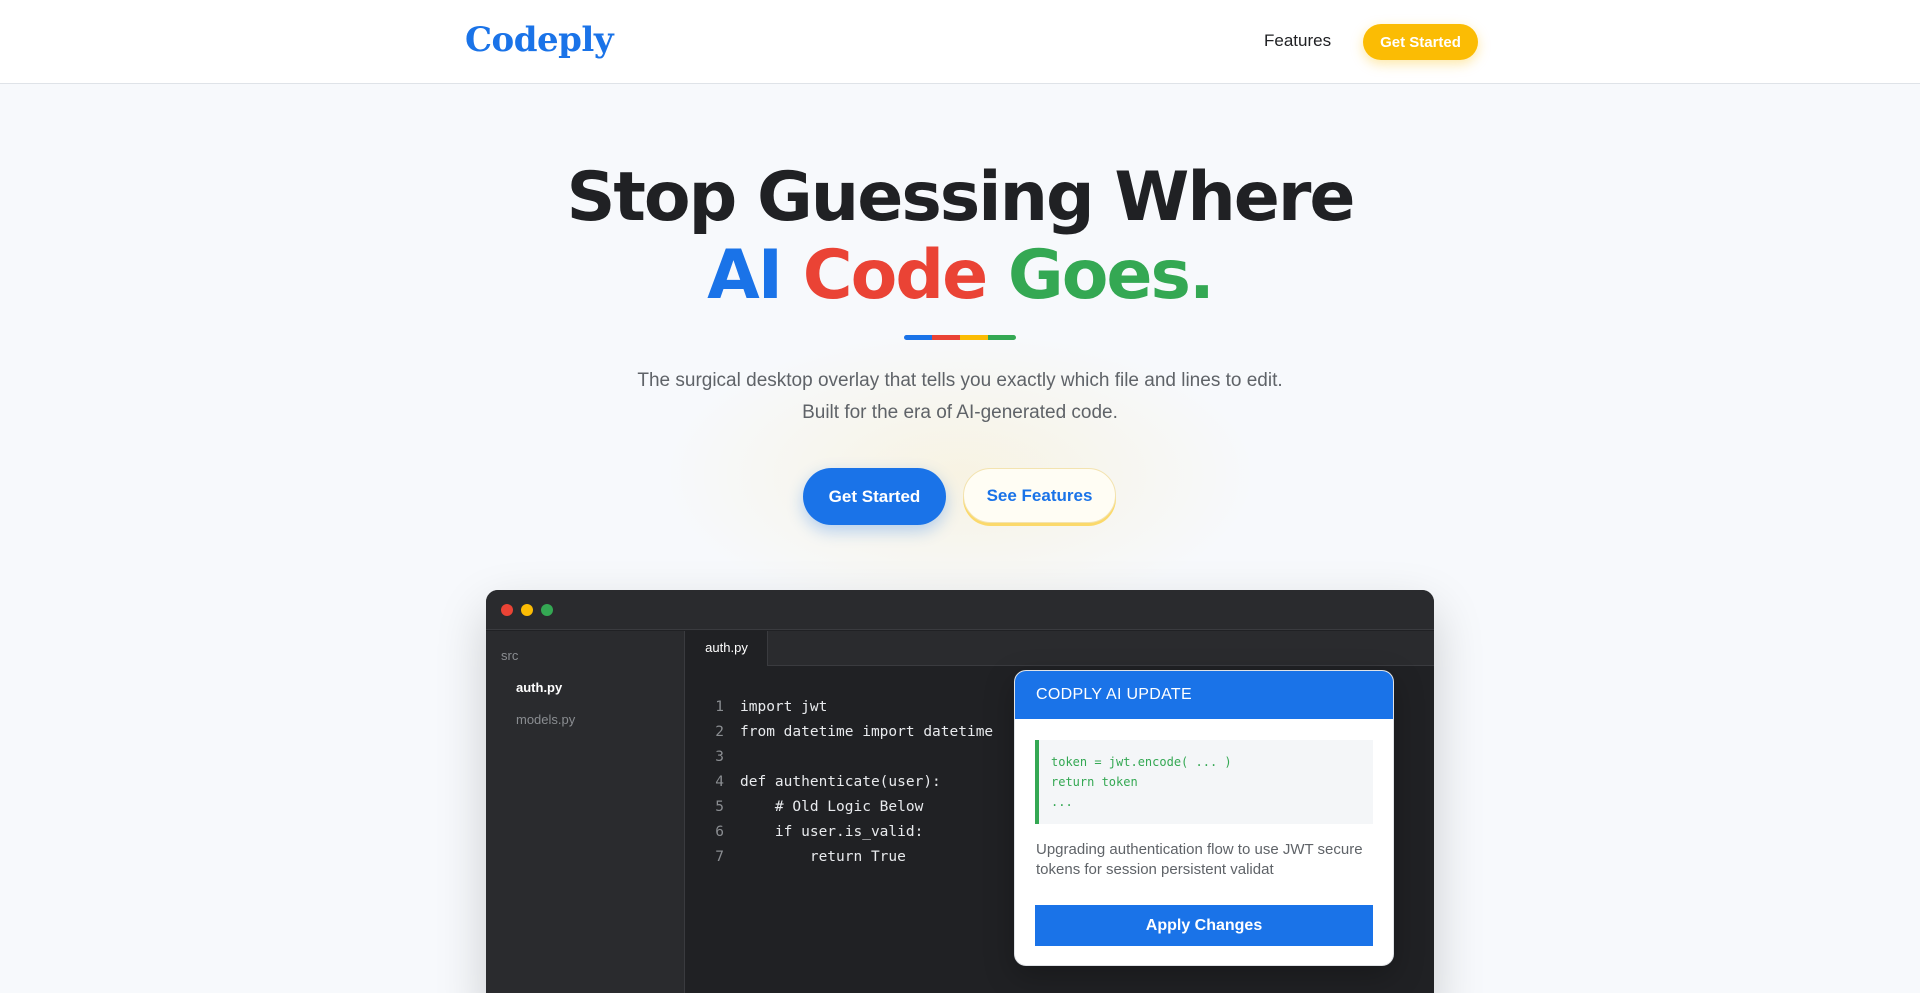 The height and width of the screenshot is (993, 1920). What do you see at coordinates (840, 782) in the screenshot?
I see `code-text: def authenticate(user):` at bounding box center [840, 782].